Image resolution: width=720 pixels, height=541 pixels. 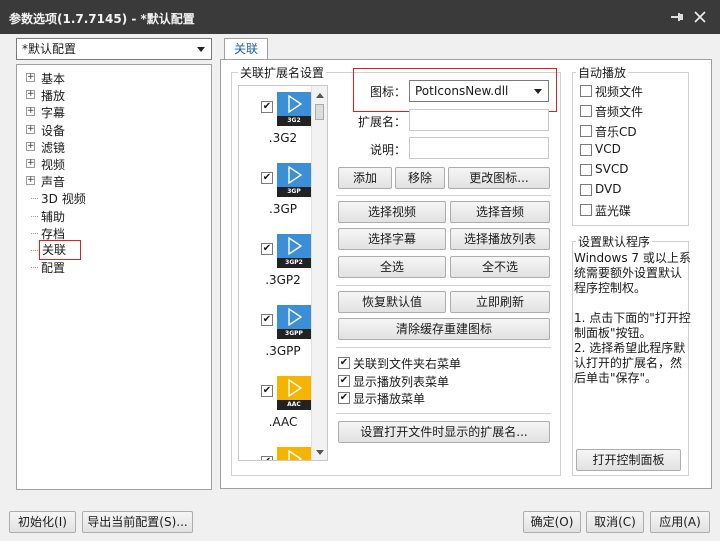 What do you see at coordinates (628, 363) in the screenshot?
I see `default-program-line: 认打开的扩展名，然` at bounding box center [628, 363].